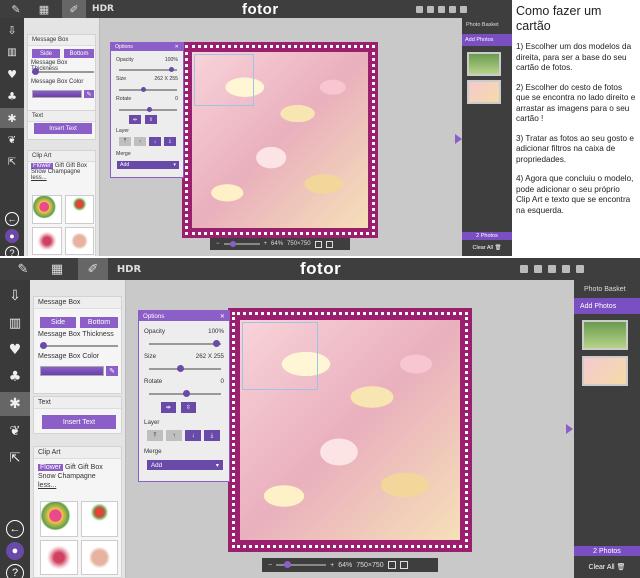  I want to click on rotate-slider, so click(148, 109).